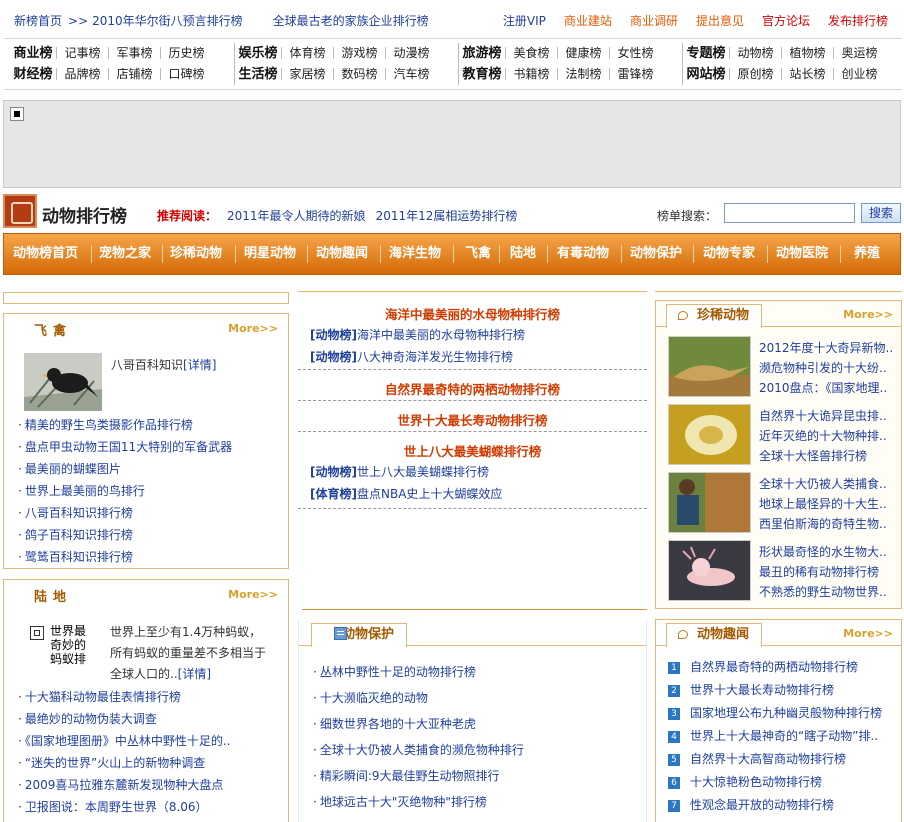 This screenshot has width=904, height=822. What do you see at coordinates (819, 571) in the screenshot?
I see `rare-link: 最丑的稀有动物排行榜` at bounding box center [819, 571].